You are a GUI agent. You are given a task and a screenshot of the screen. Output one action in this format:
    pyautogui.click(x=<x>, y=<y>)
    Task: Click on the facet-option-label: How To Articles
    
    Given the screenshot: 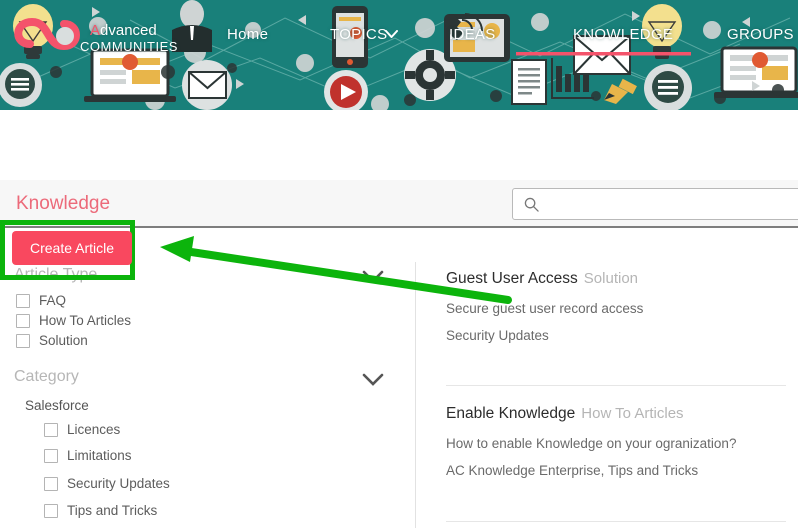 What is the action you would take?
    pyautogui.click(x=85, y=320)
    